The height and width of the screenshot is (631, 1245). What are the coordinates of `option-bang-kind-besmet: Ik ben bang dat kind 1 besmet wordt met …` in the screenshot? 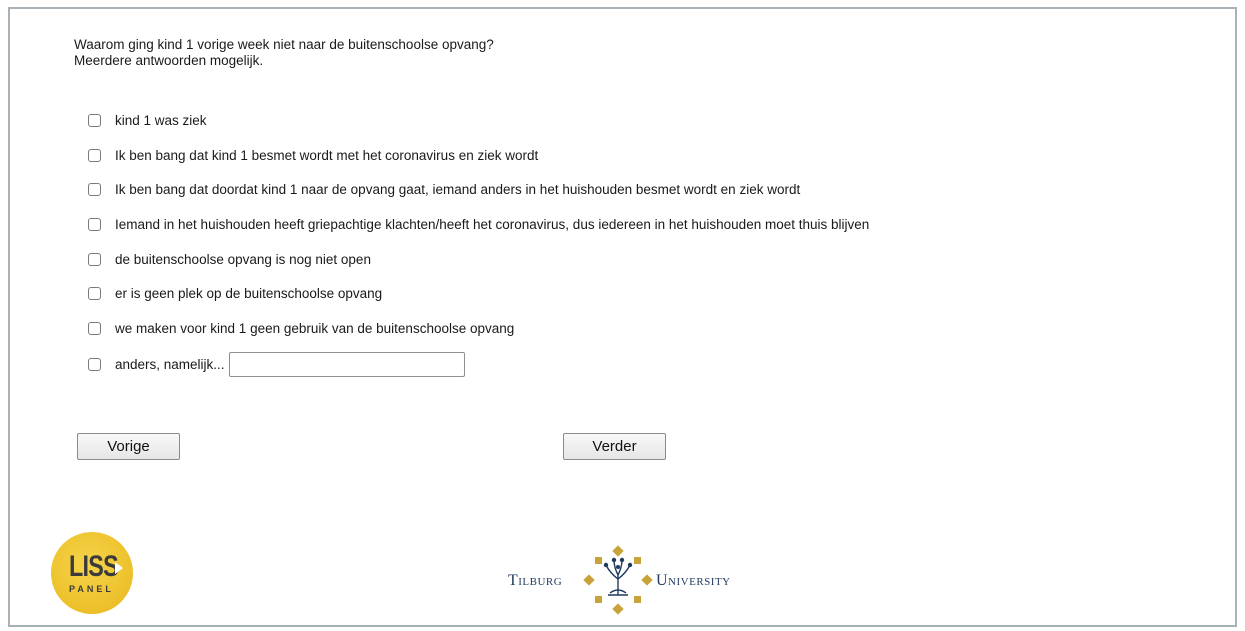 It's located at (313, 155).